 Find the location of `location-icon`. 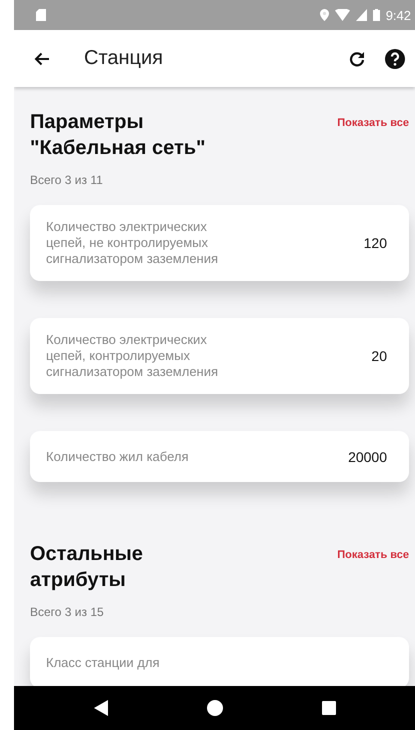

location-icon is located at coordinates (324, 15).